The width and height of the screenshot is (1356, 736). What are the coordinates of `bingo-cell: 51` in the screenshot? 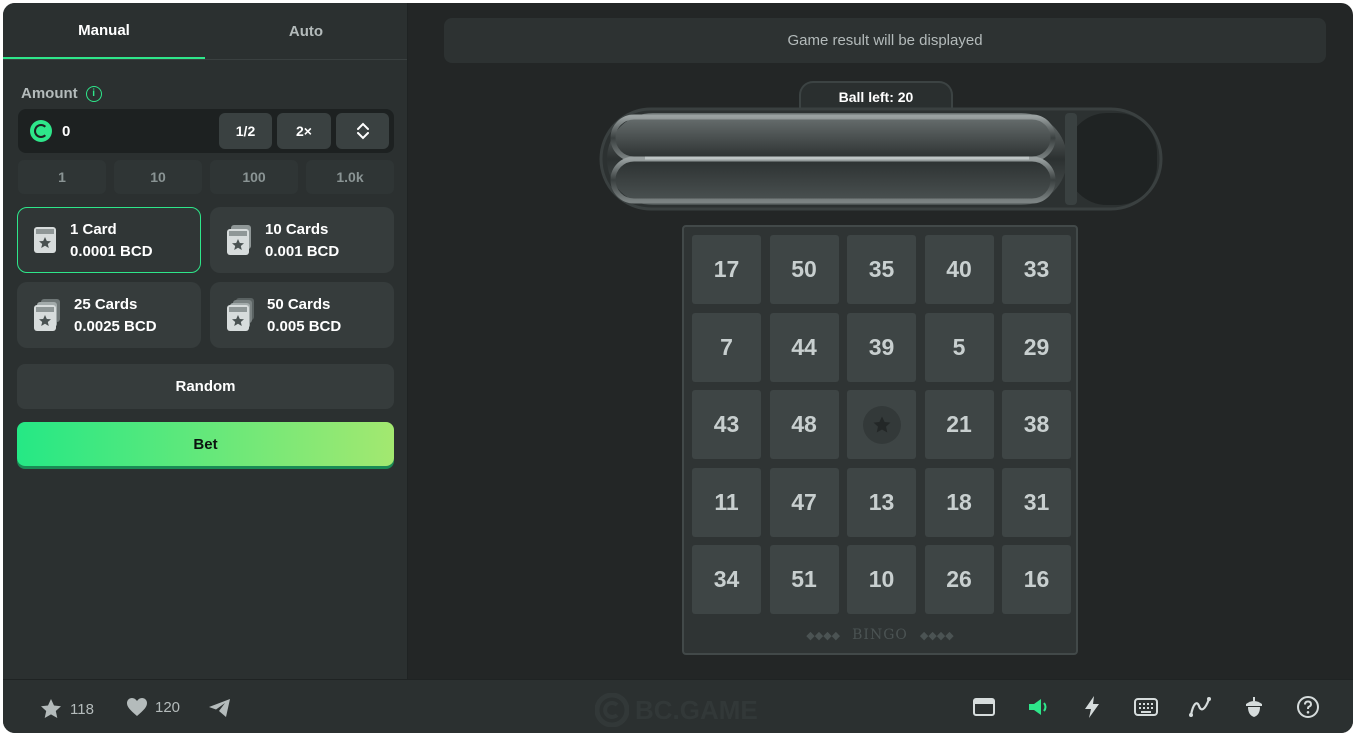 It's located at (804, 579).